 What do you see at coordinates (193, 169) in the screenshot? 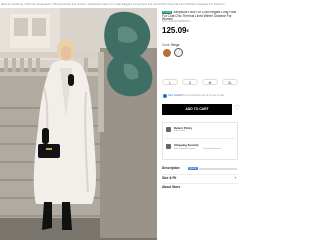
I see `description-badge: Quick` at bounding box center [193, 169].